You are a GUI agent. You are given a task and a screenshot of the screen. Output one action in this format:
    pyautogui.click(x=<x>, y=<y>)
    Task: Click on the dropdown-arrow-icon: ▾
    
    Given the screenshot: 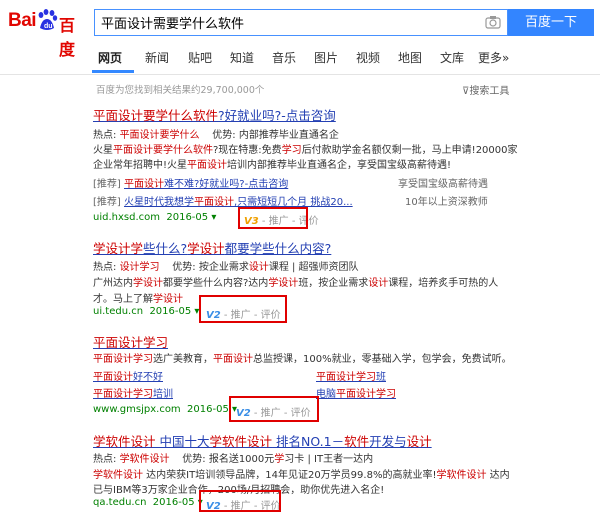 What is the action you would take?
    pyautogui.click(x=214, y=217)
    